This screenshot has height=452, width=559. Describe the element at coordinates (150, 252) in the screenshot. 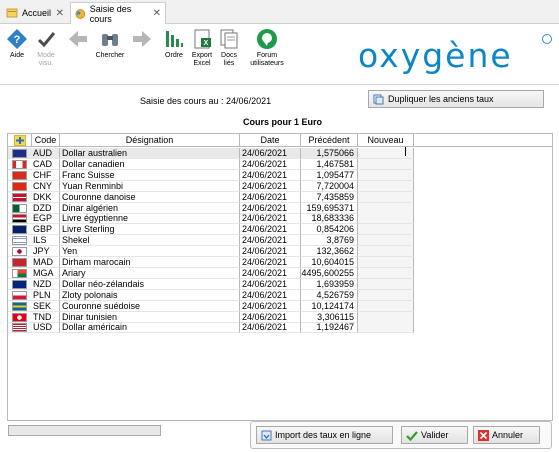

I see `designation-cell: Yen` at that location.